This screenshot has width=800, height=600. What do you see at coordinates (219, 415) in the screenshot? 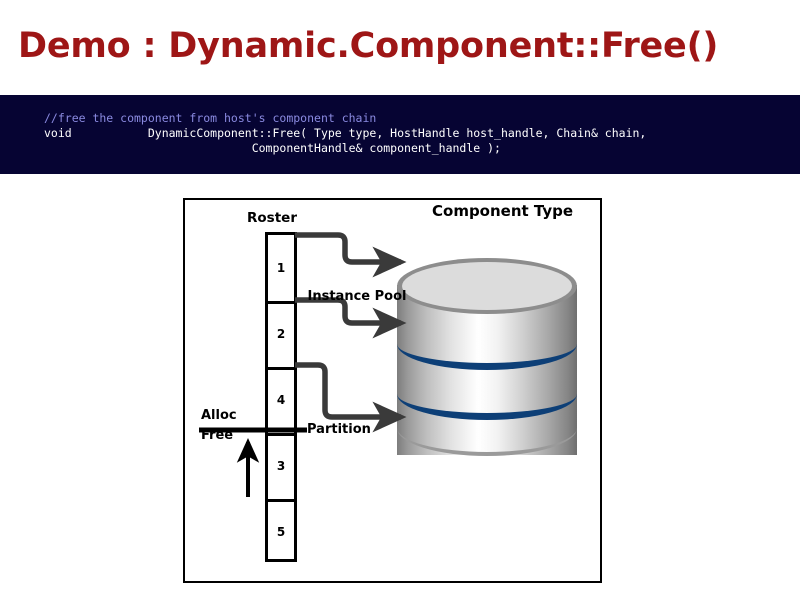
I see `alloc-label: Alloc` at bounding box center [219, 415].